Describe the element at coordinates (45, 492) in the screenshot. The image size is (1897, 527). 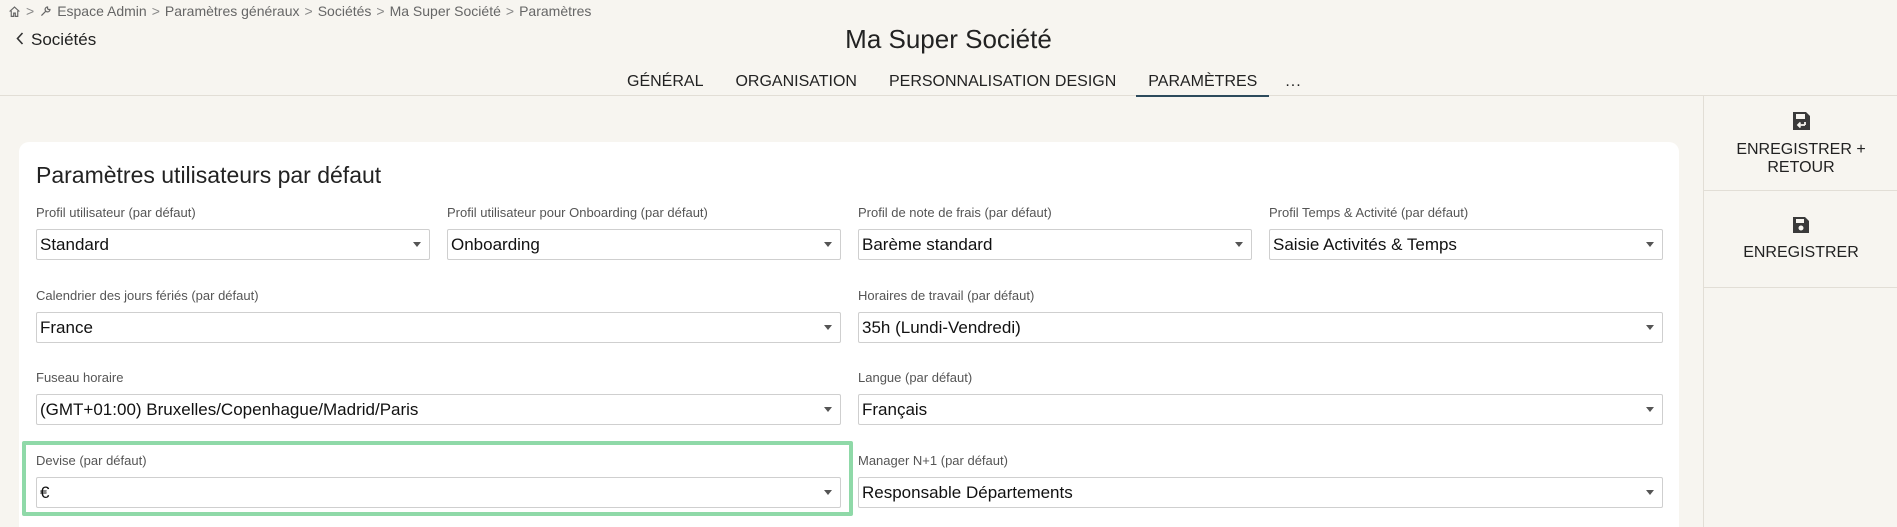
I see `select-value: €` at that location.